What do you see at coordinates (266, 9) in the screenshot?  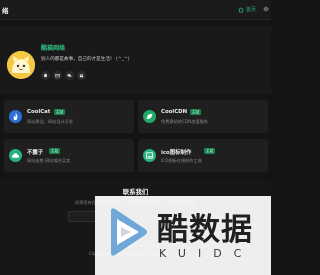 I see `gear-icon` at bounding box center [266, 9].